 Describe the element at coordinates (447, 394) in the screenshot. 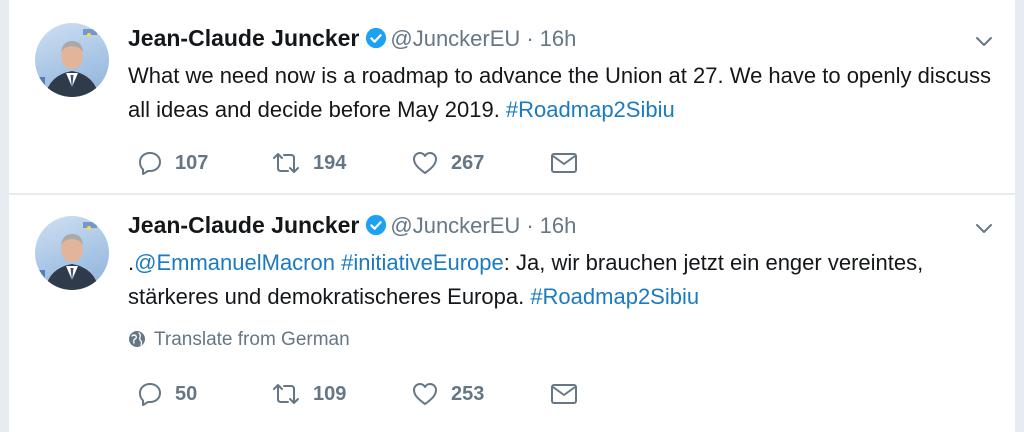

I see `like-button: 253` at that location.